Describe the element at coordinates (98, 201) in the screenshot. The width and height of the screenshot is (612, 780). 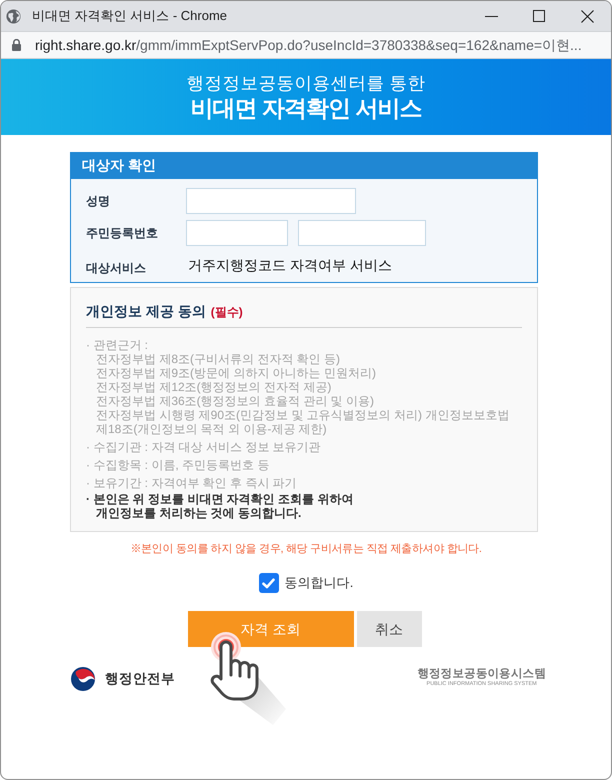
I see `field-label: 성명` at that location.